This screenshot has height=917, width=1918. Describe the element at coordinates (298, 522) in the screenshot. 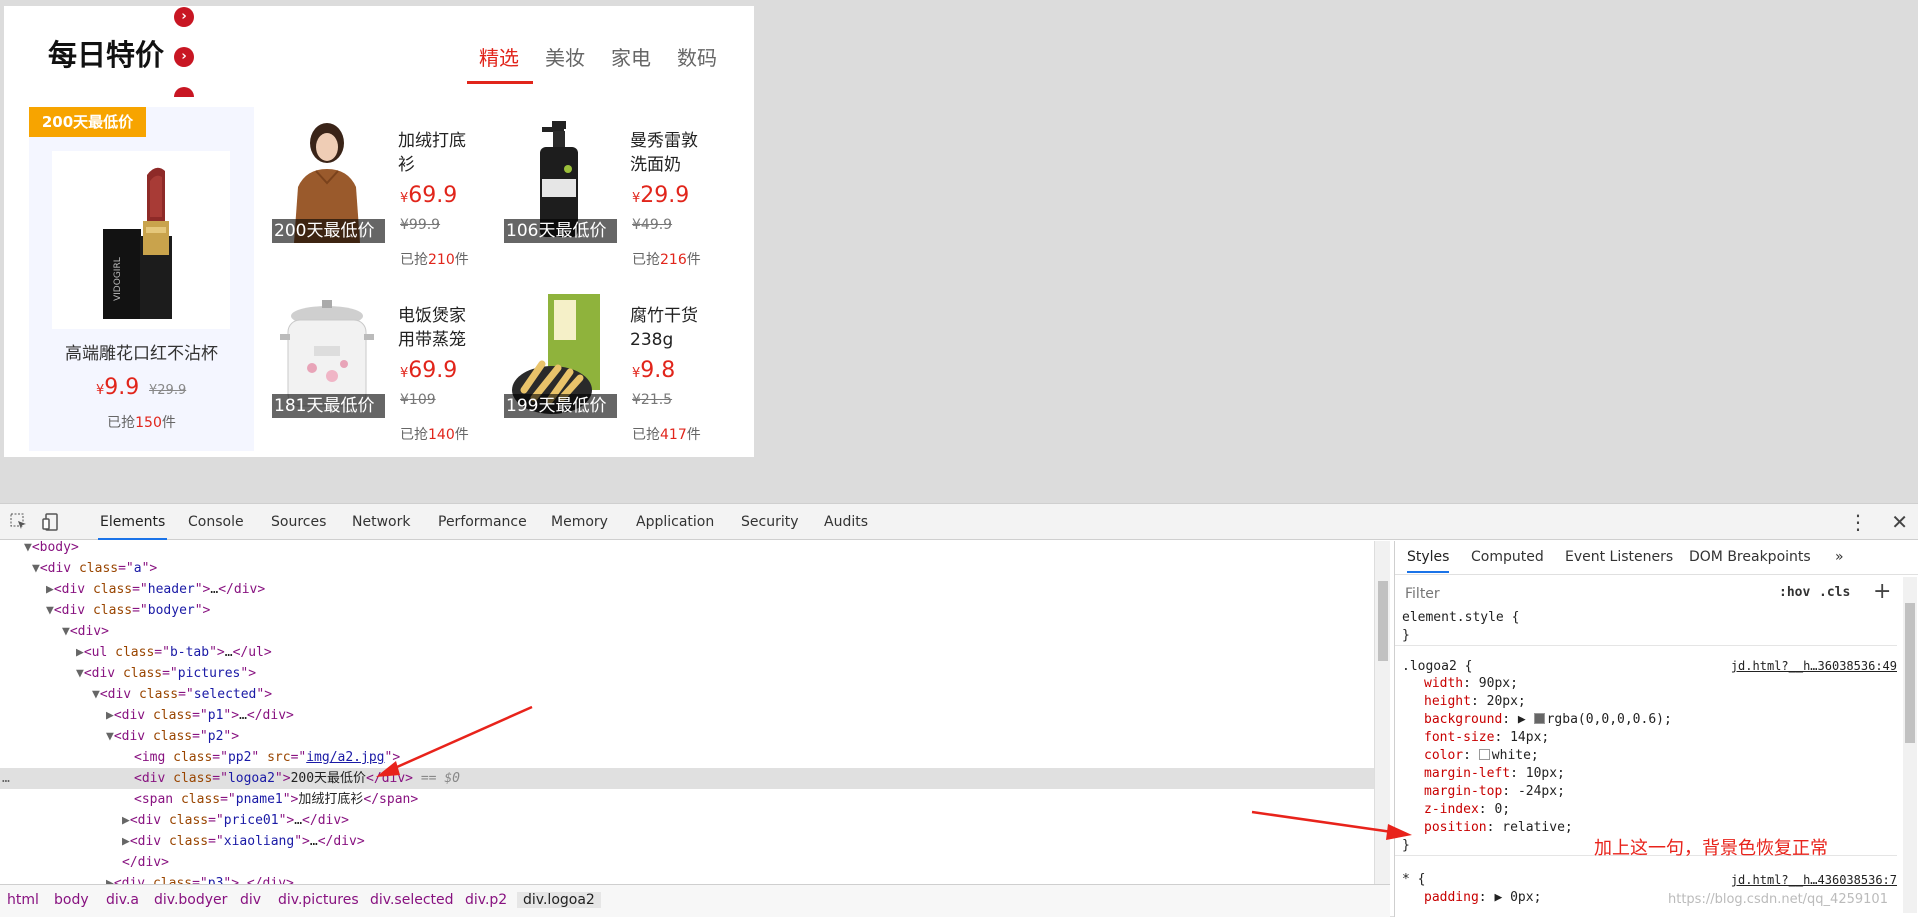

I see `tab-sources: Sources` at that location.